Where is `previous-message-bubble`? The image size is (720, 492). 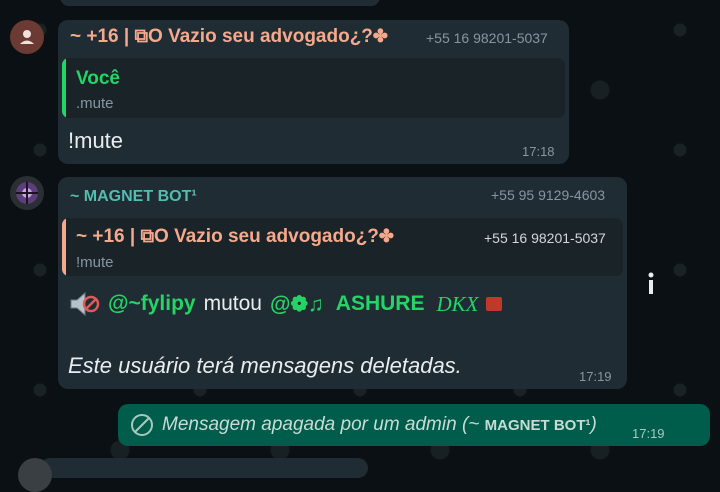 previous-message-bubble is located at coordinates (220, 3).